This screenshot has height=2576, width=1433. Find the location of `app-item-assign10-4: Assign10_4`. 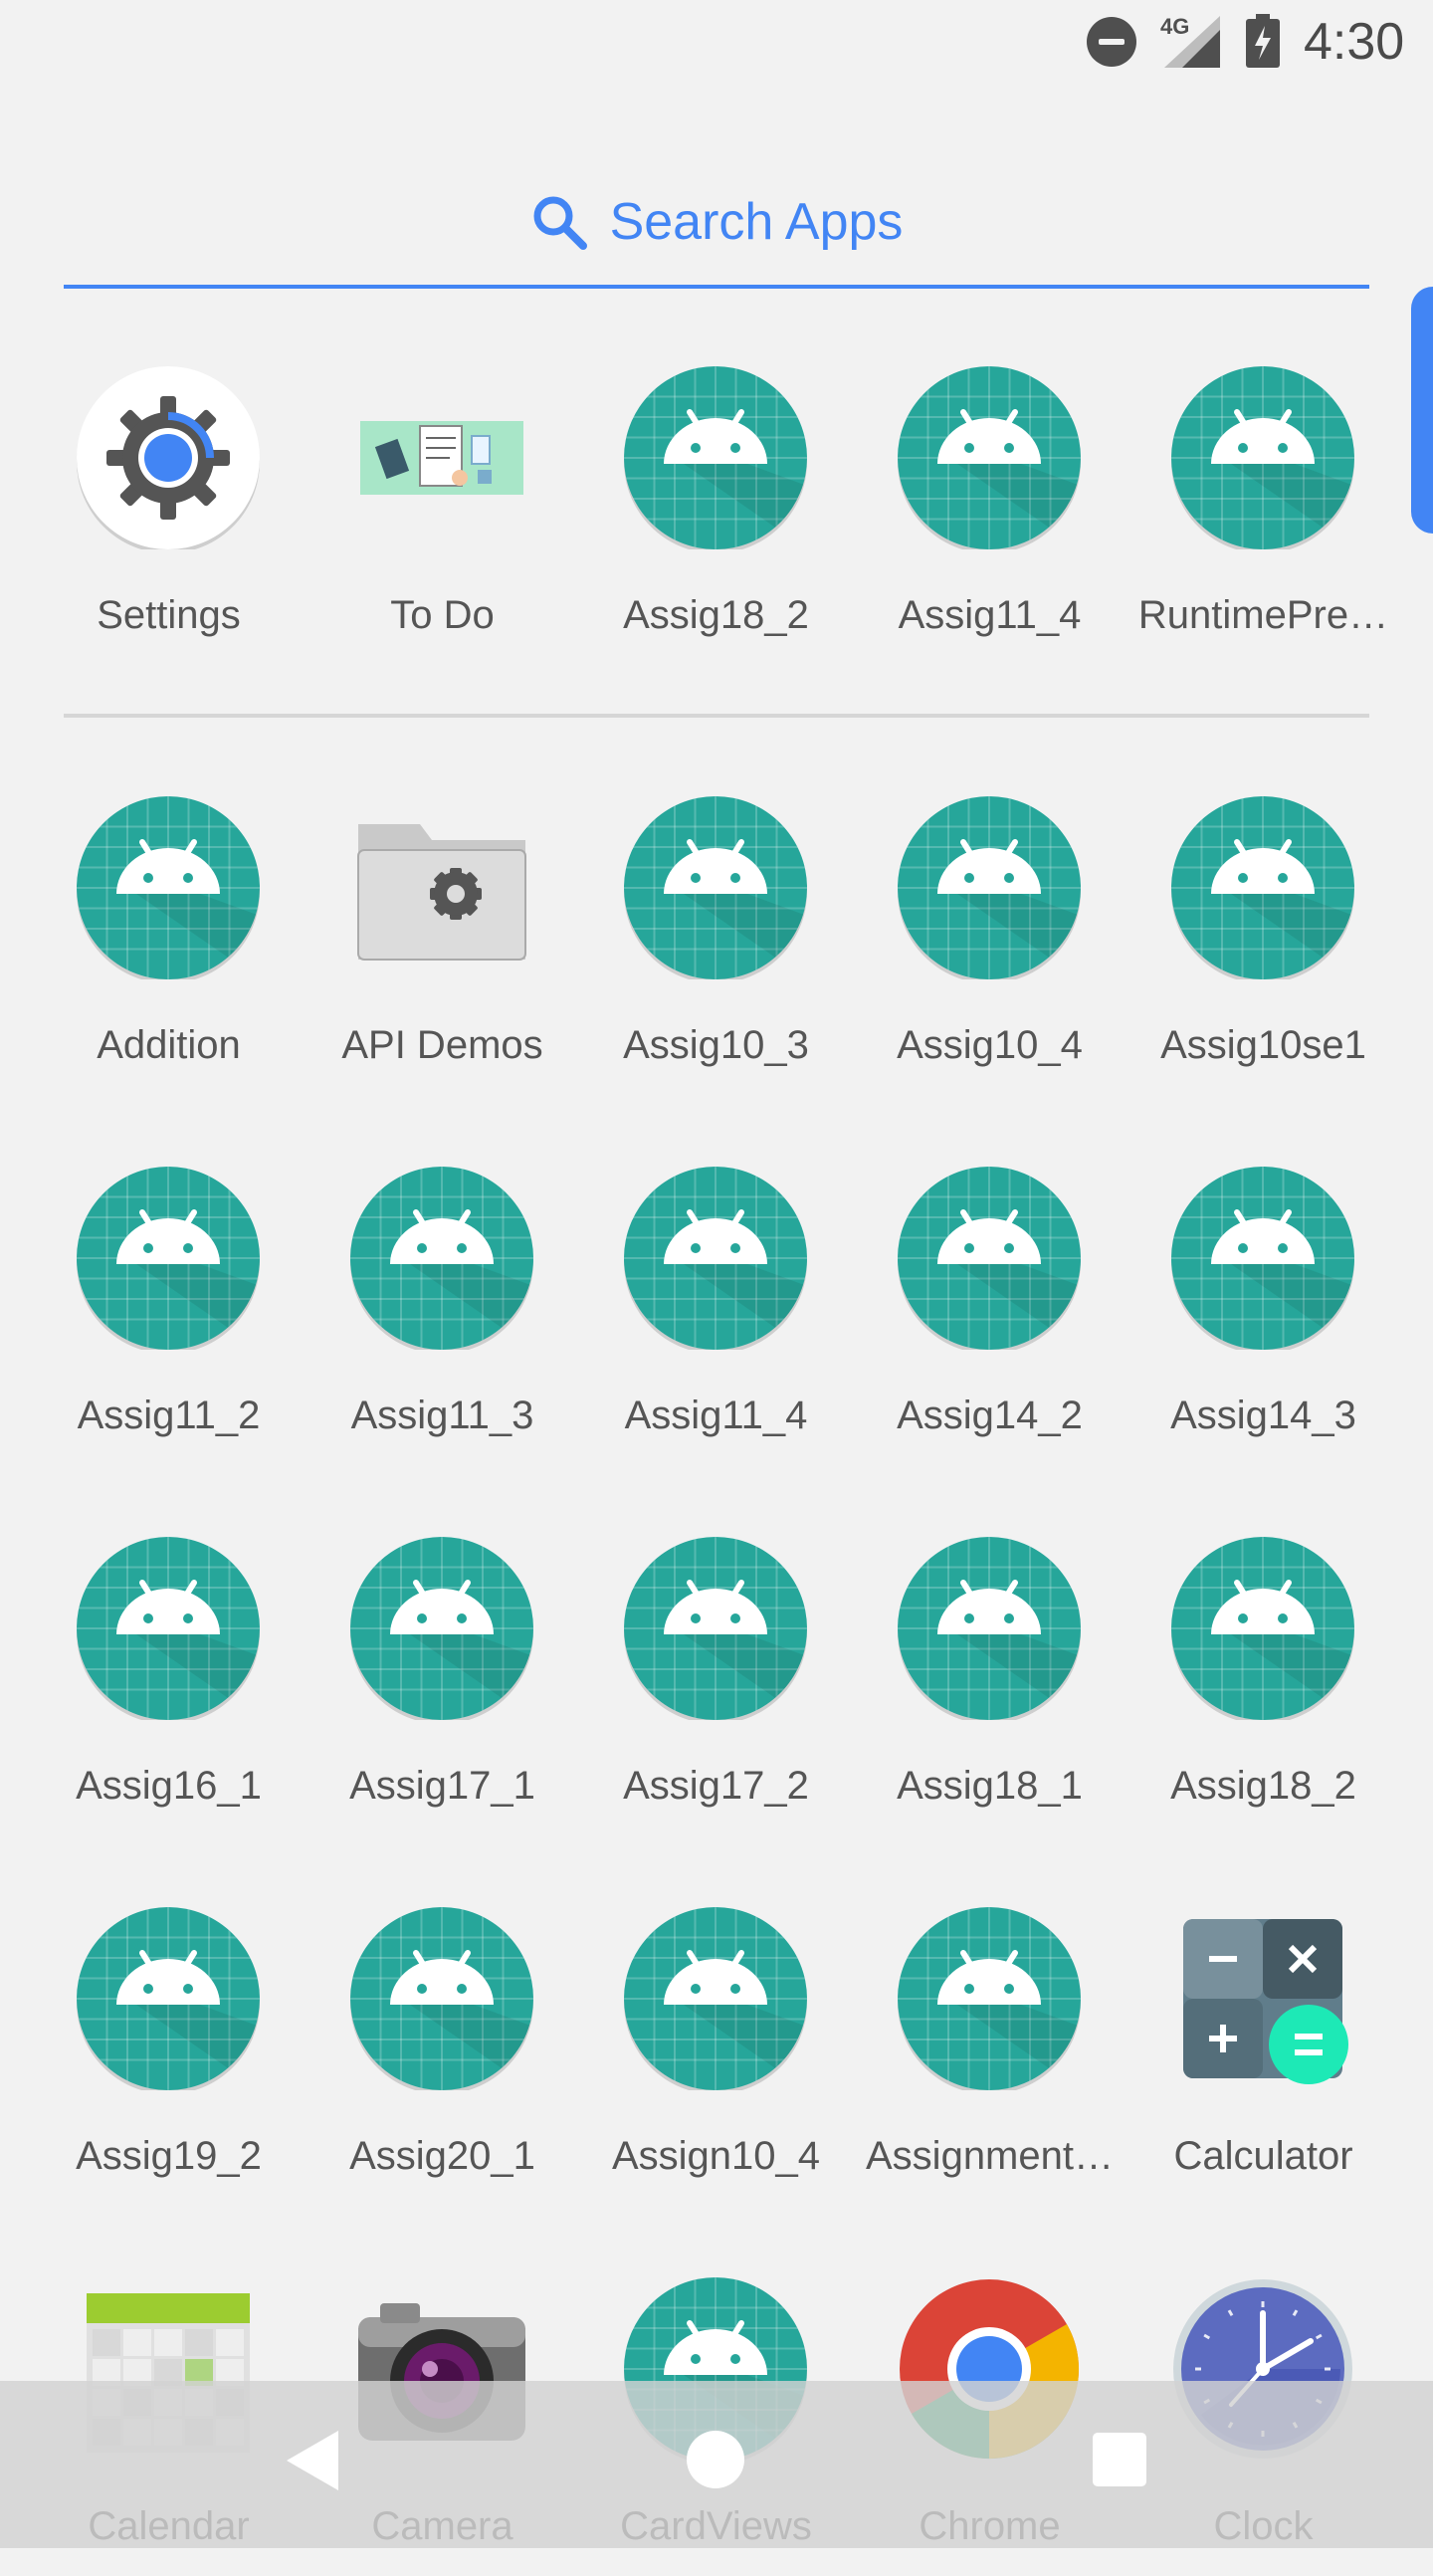

app-item-assign10-4: Assign10_4 is located at coordinates (716, 2056).